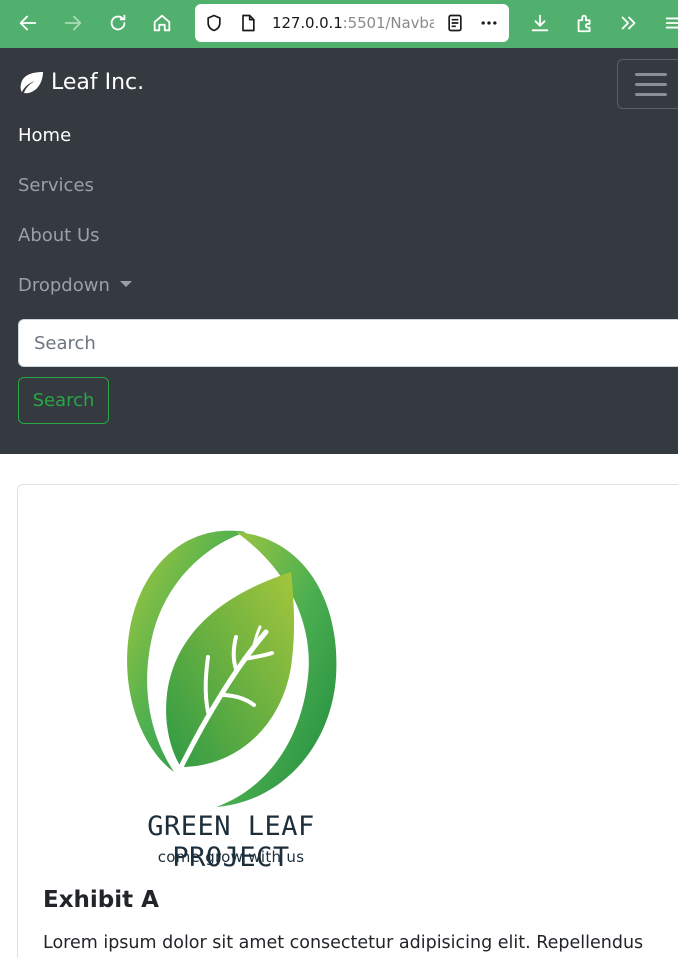 This screenshot has height=958, width=678. I want to click on navbar-brand: Leaf Inc., so click(81, 82).